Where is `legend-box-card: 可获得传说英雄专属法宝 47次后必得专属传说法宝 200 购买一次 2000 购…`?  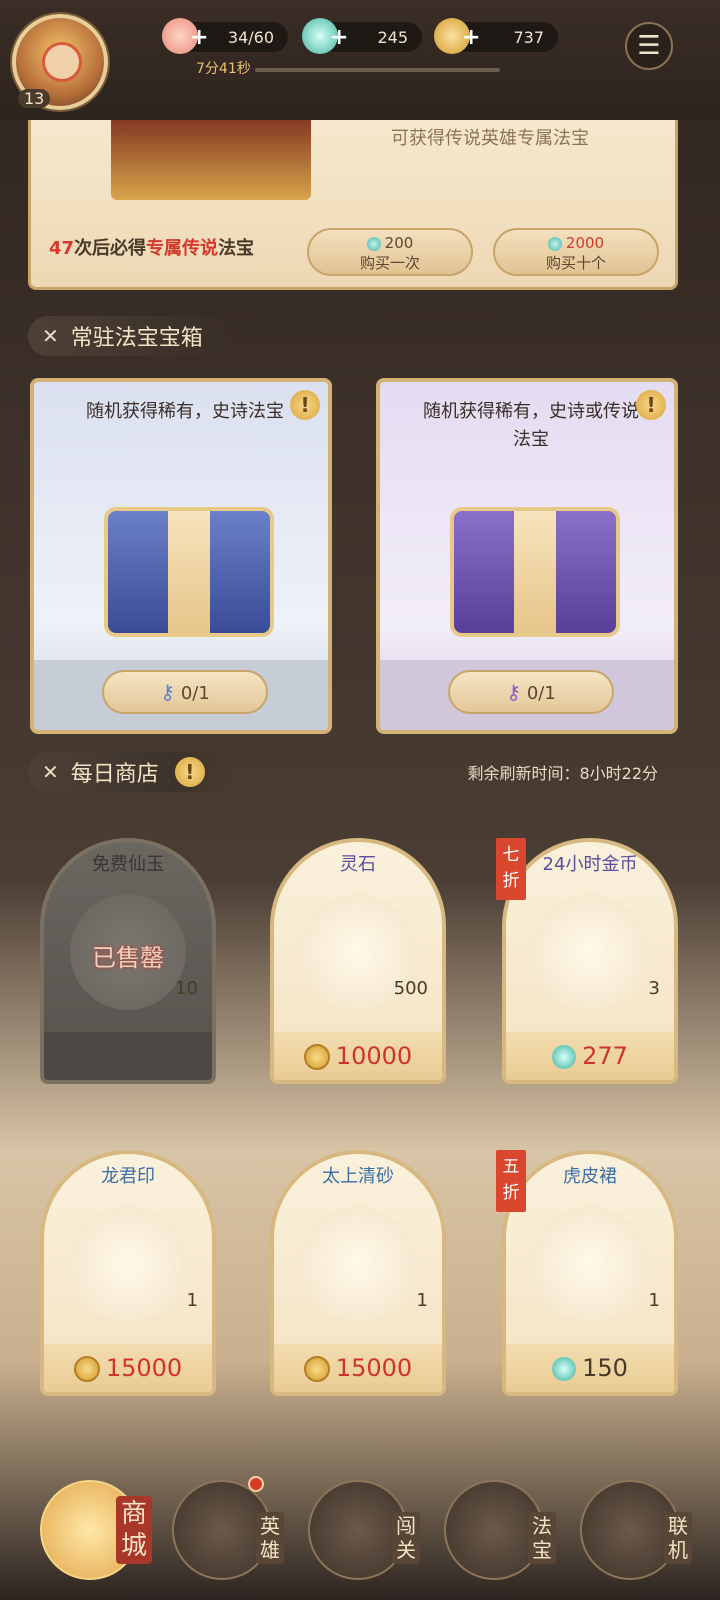
legend-box-card: 可获得传说英雄专属法宝 47次后必得专属传说法宝 200 购买一次 2000 购… is located at coordinates (353, 205).